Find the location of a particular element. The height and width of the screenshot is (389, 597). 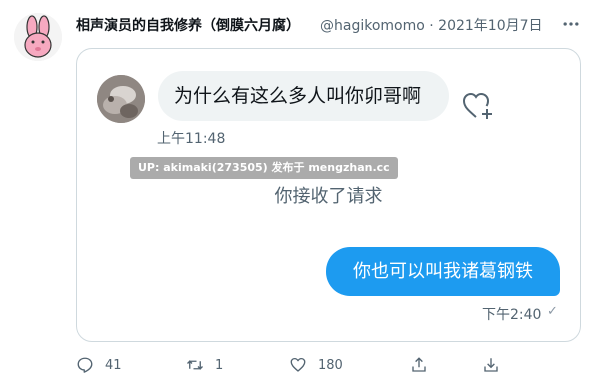

like-count: 180 is located at coordinates (330, 365).